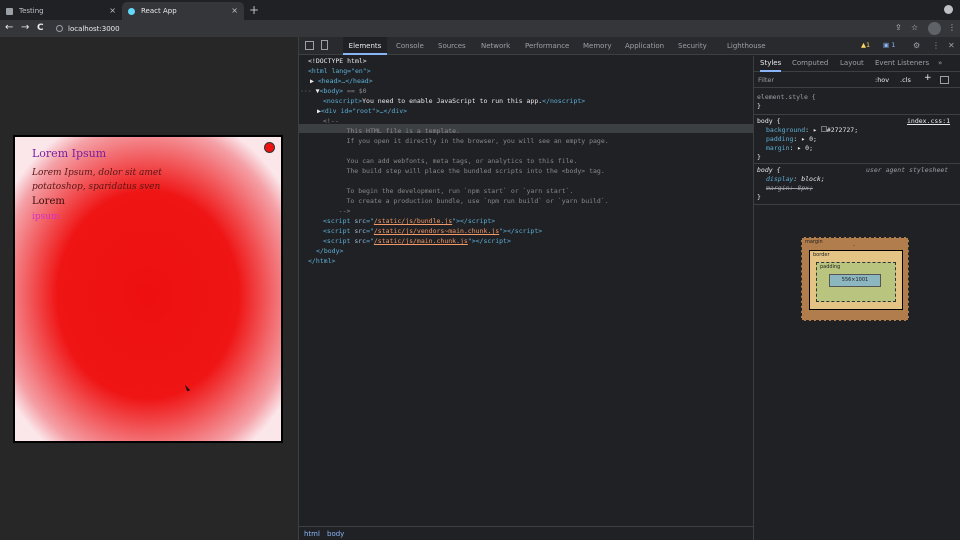 This screenshot has width=960, height=540. I want to click on head-node: ▶ <head>…</head>, so click(341, 81).